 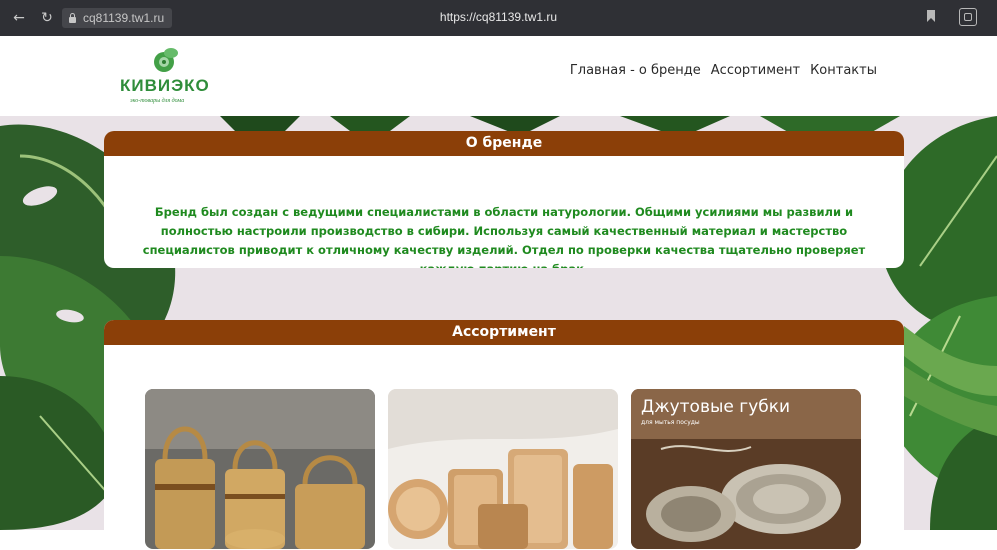 I want to click on kiwi-icon, so click(x=166, y=60).